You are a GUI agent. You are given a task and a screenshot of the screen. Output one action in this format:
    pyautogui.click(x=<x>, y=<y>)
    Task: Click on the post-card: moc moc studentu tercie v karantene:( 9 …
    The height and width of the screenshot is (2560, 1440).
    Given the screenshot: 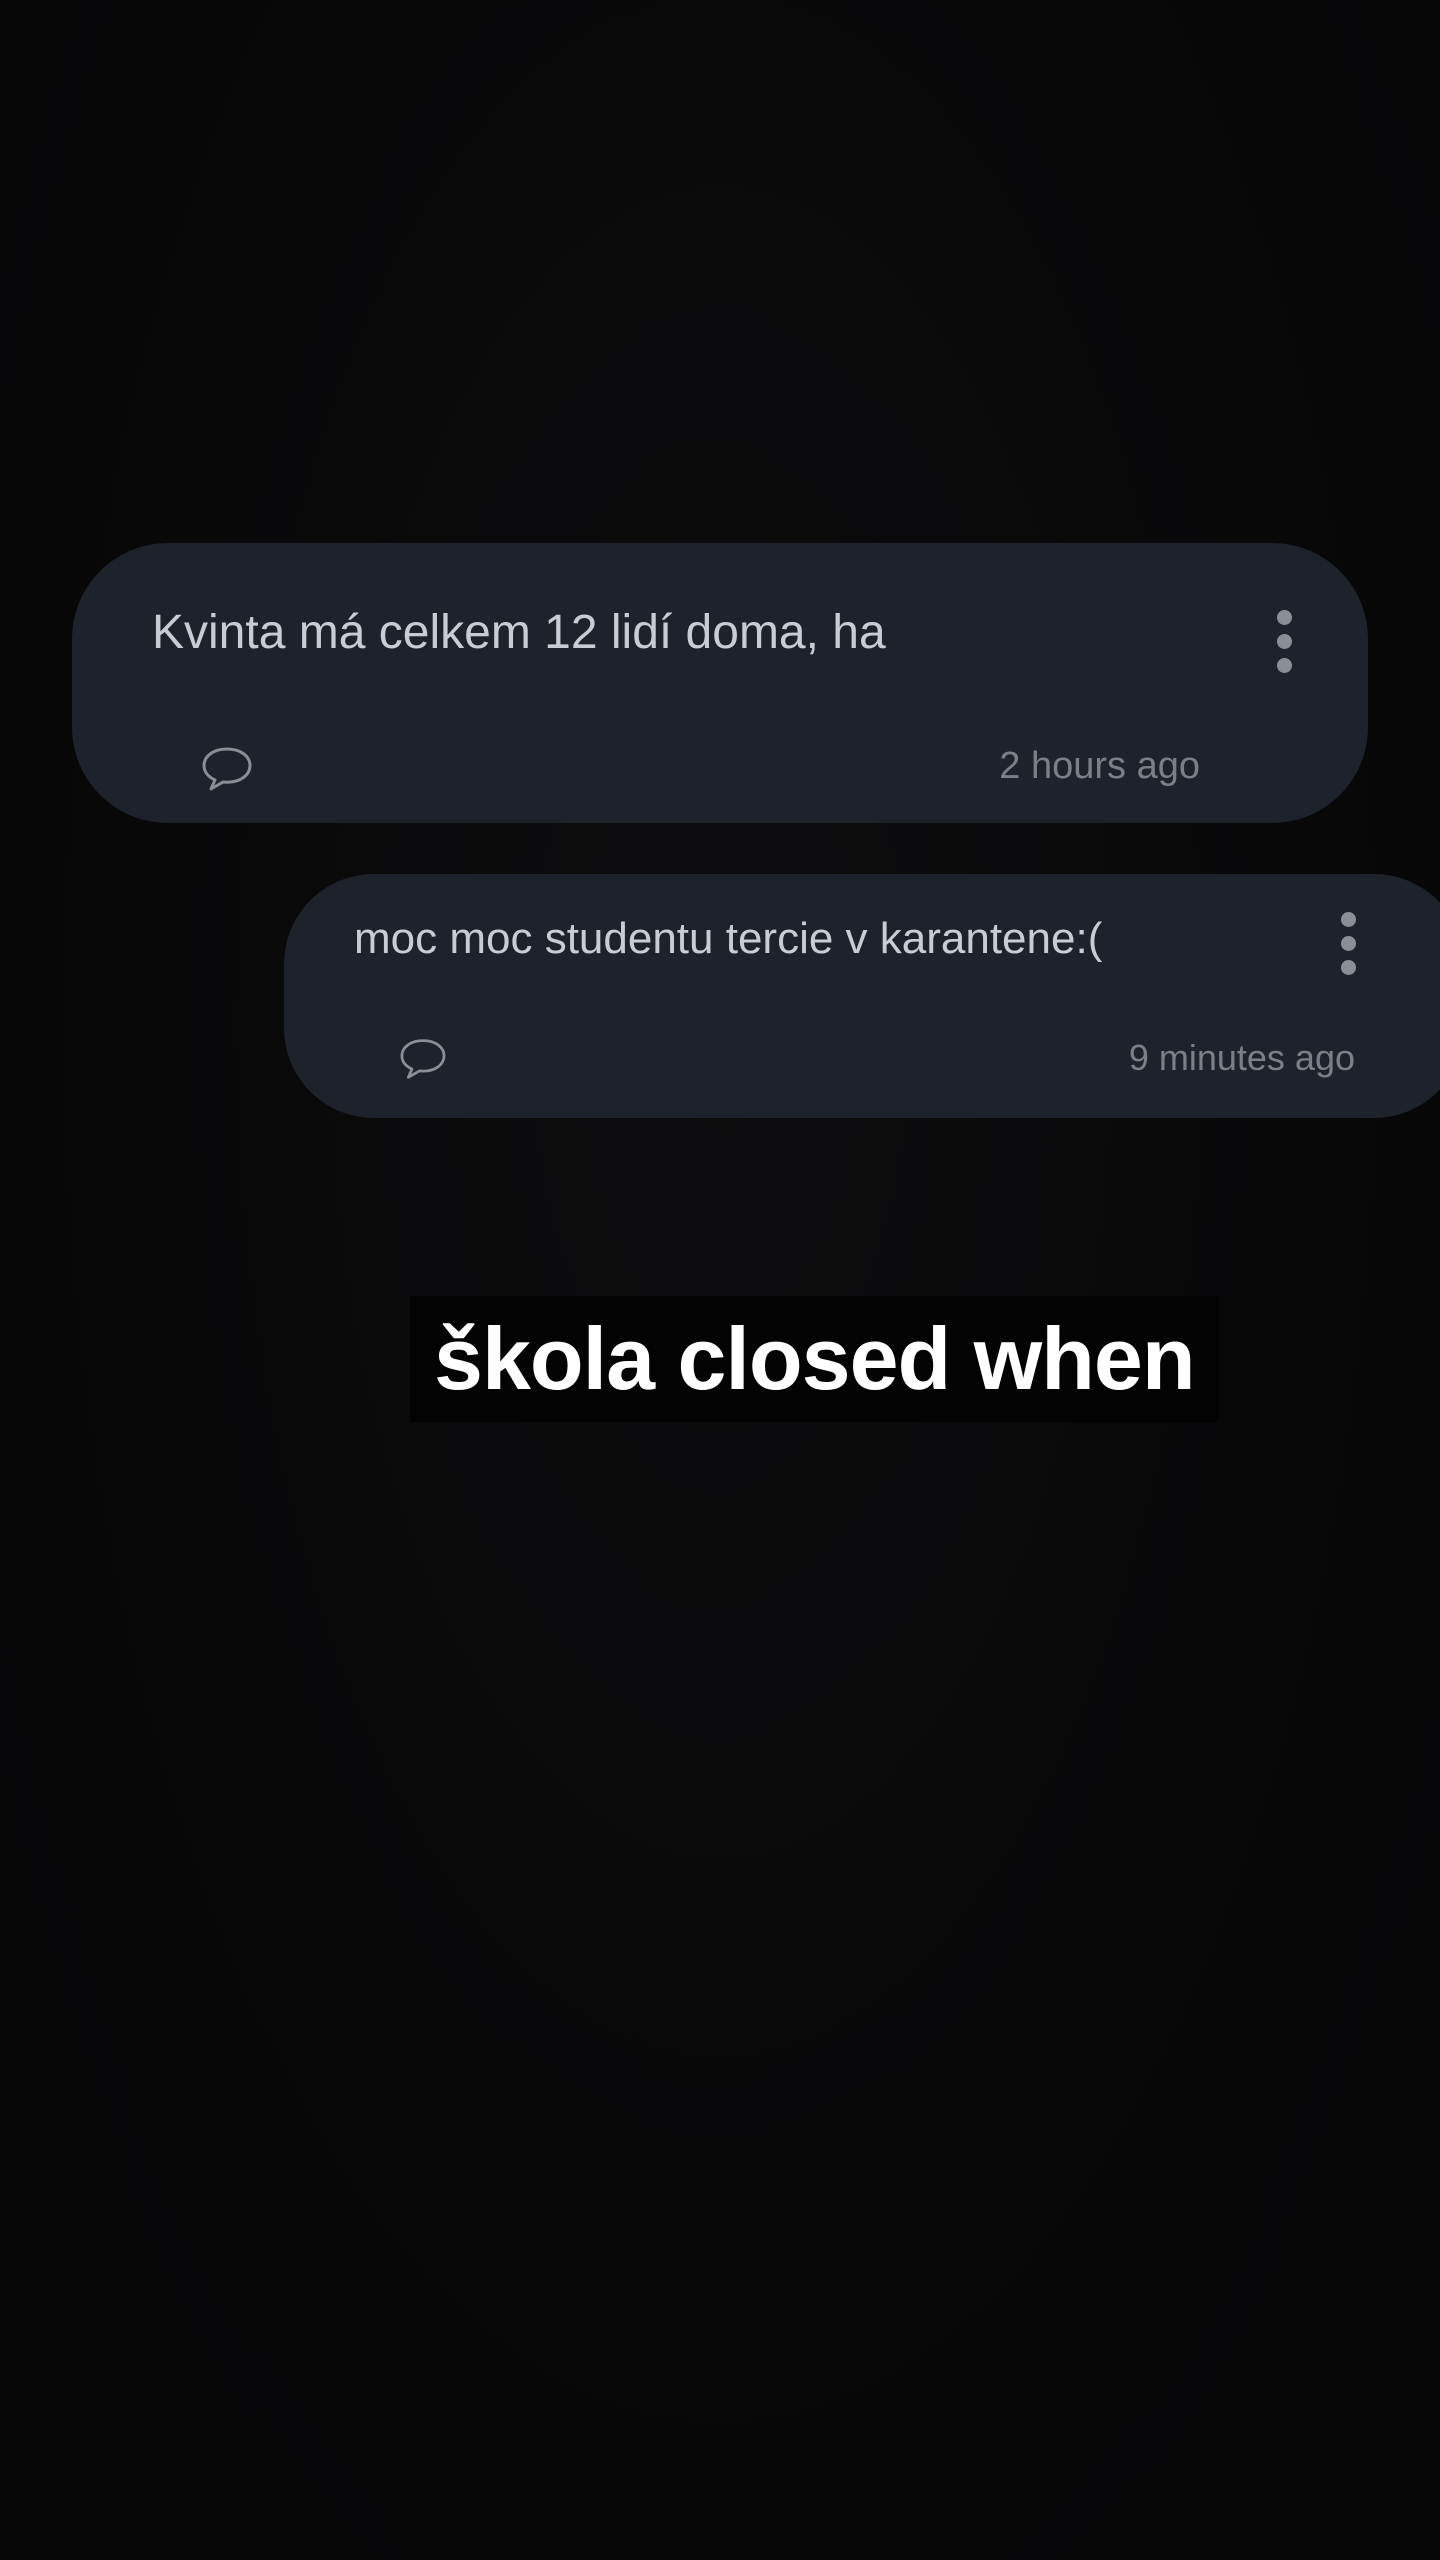 What is the action you would take?
    pyautogui.click(x=862, y=996)
    